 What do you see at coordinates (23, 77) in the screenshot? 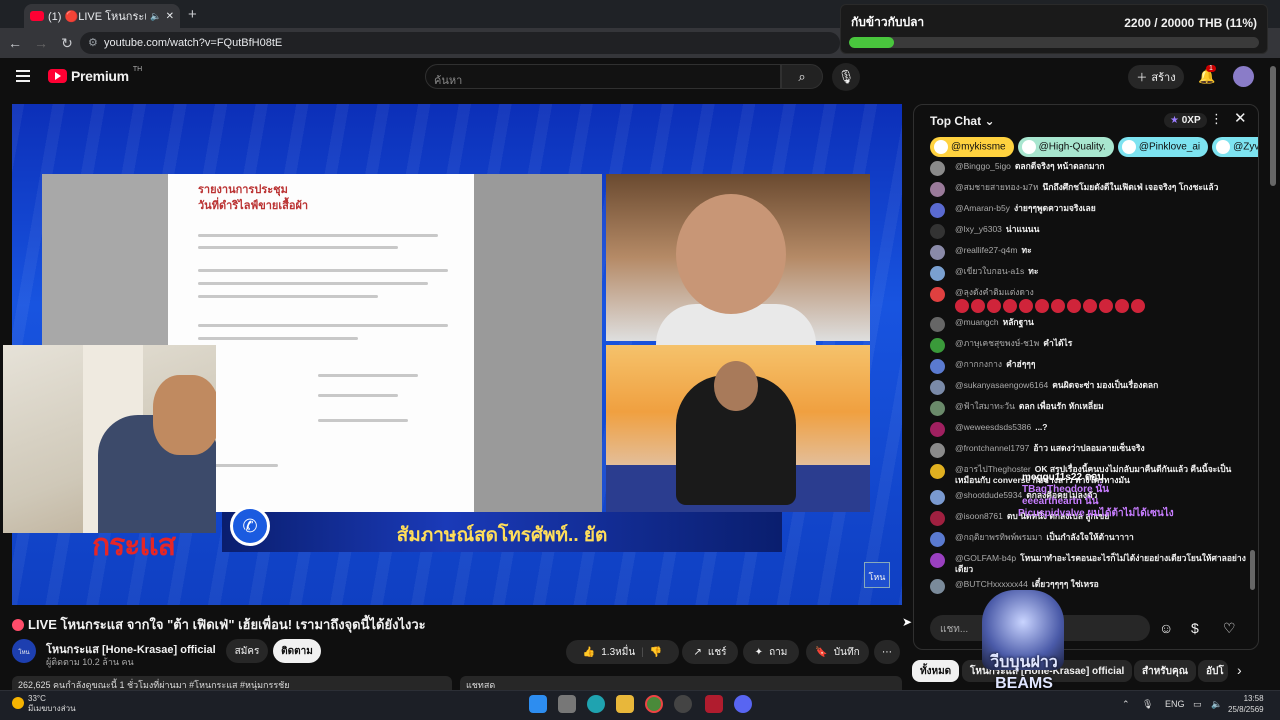
I see `menu-icon` at bounding box center [23, 77].